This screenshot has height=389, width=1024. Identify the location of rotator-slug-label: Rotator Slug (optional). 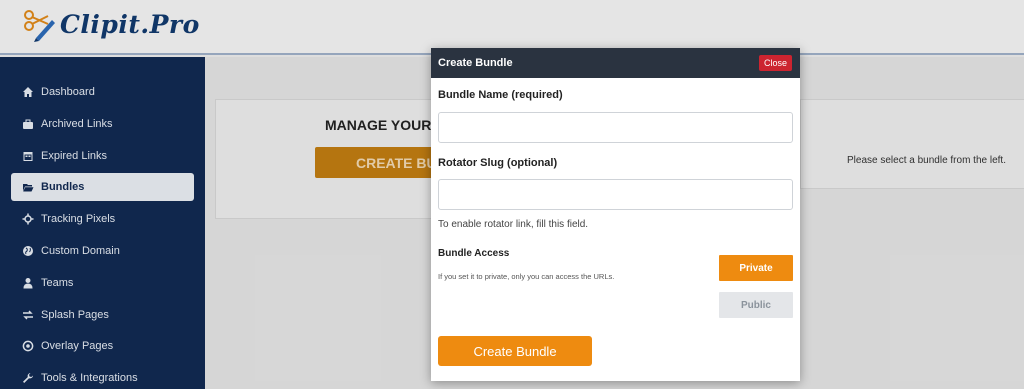
(498, 163).